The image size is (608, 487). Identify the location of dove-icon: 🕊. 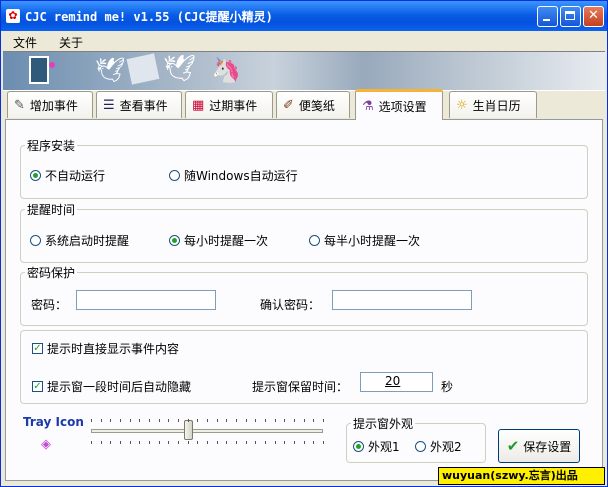
(110, 70).